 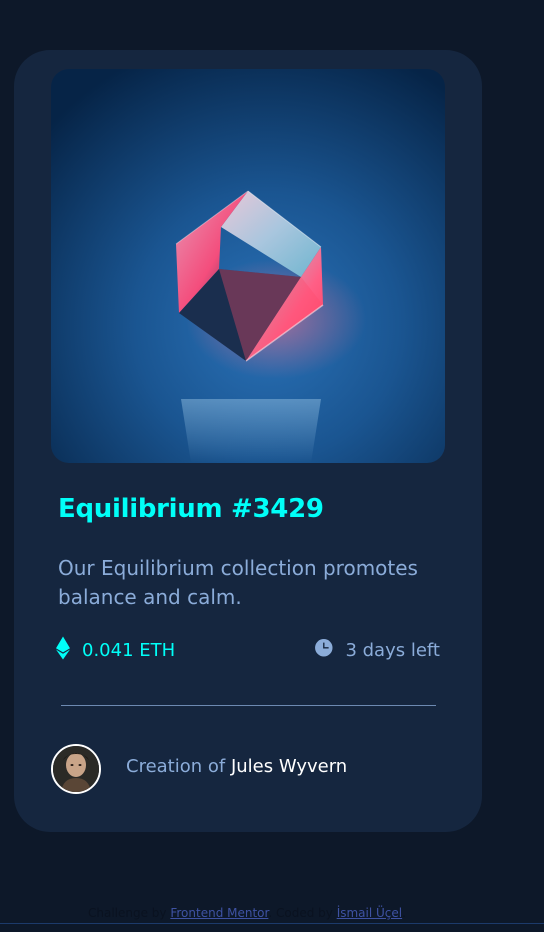 I want to click on creator-line: Creation of Jules Wyvern, so click(x=236, y=766).